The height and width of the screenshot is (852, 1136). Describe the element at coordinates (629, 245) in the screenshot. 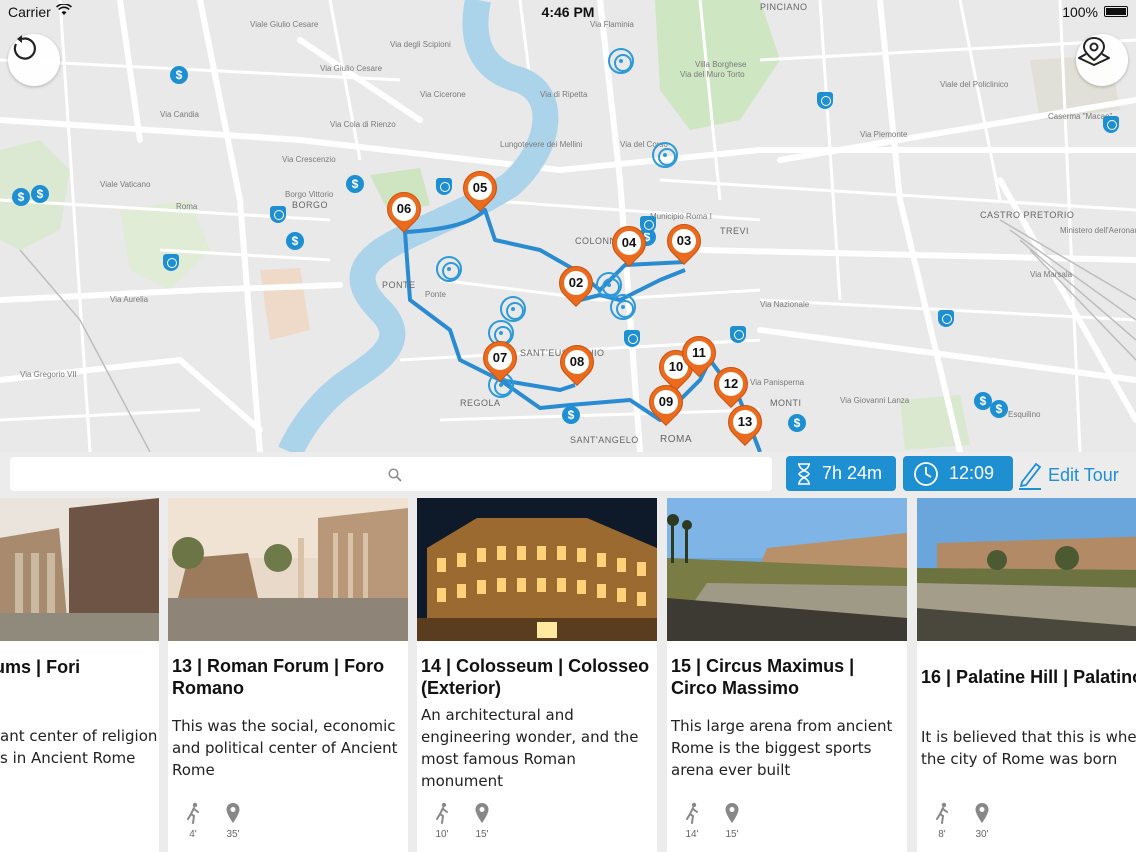

I see `tour-stop-pin: 04` at that location.